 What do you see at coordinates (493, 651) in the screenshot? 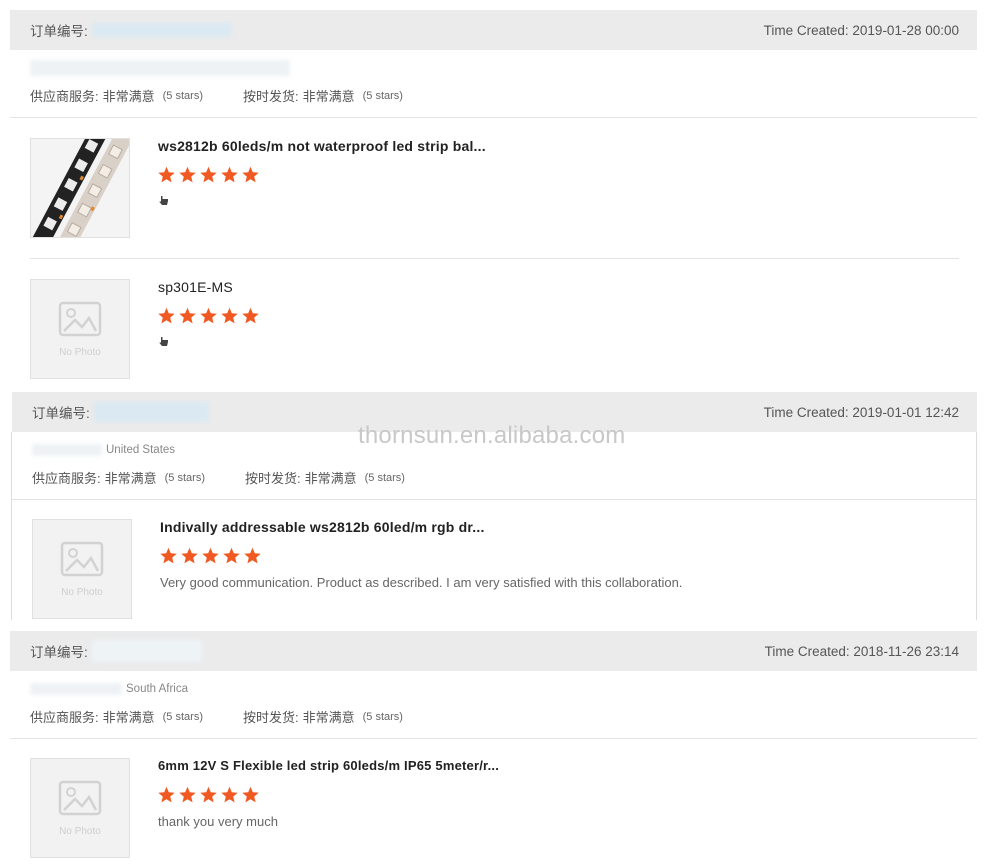
I see `order-header: 订单编号: Time Created: 2018-11-26 23:14` at bounding box center [493, 651].